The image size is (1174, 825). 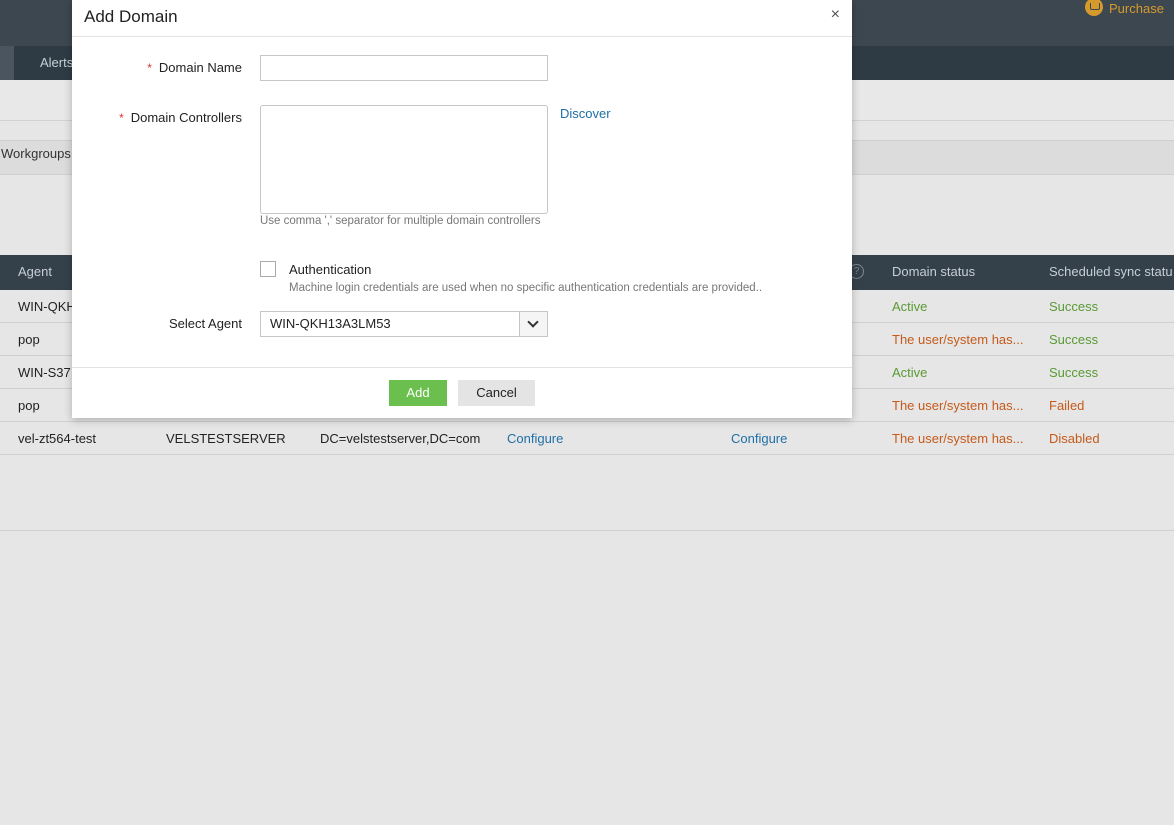 What do you see at coordinates (47, 306) in the screenshot?
I see `cell-agent: WIN-QKH` at bounding box center [47, 306].